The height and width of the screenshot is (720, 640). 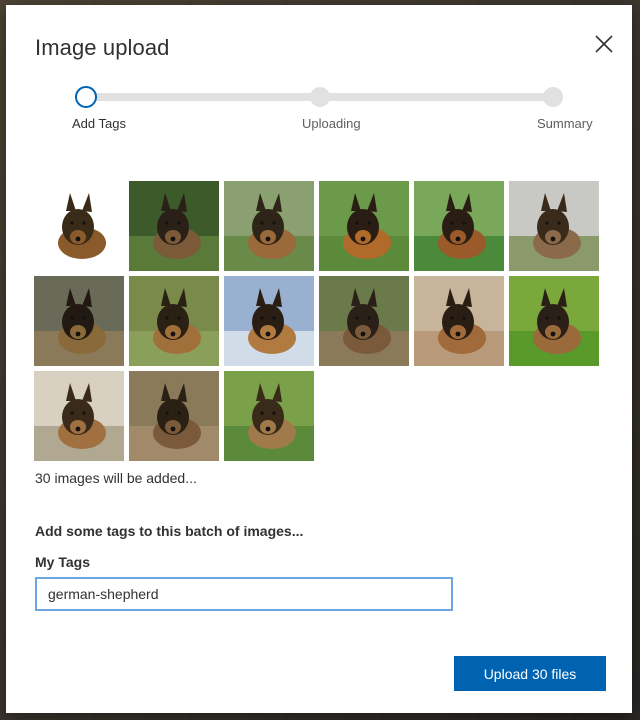 I want to click on step-dot-add-tags, so click(x=86, y=97).